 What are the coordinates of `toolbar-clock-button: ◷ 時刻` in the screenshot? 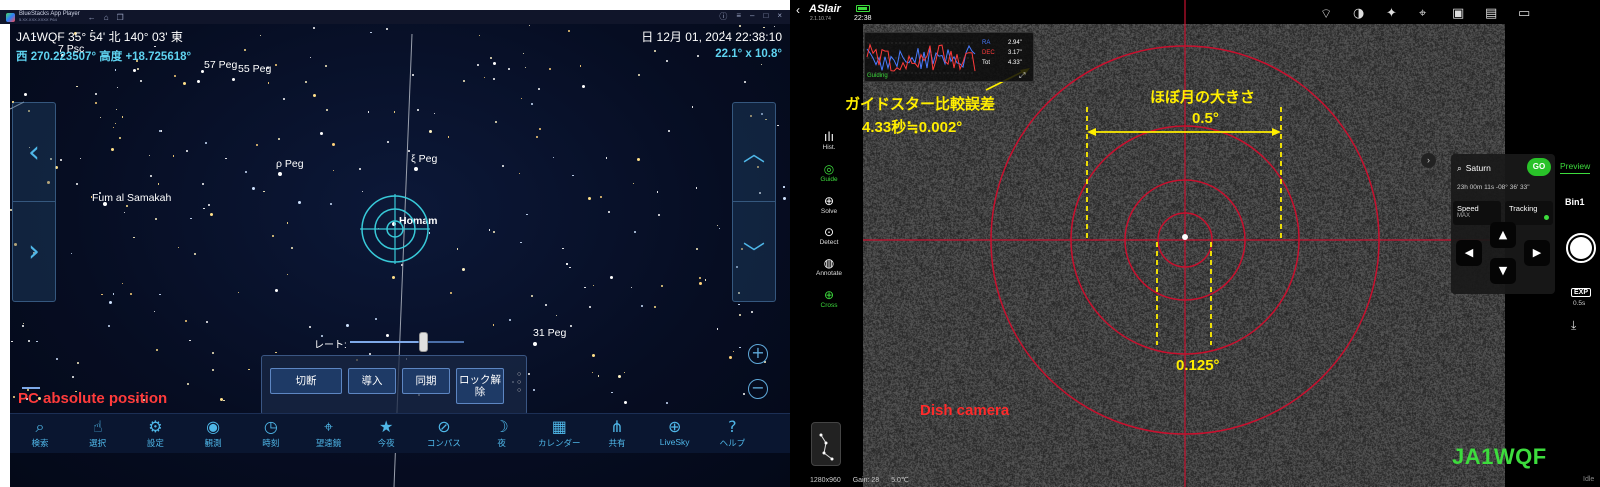 It's located at (271, 433).